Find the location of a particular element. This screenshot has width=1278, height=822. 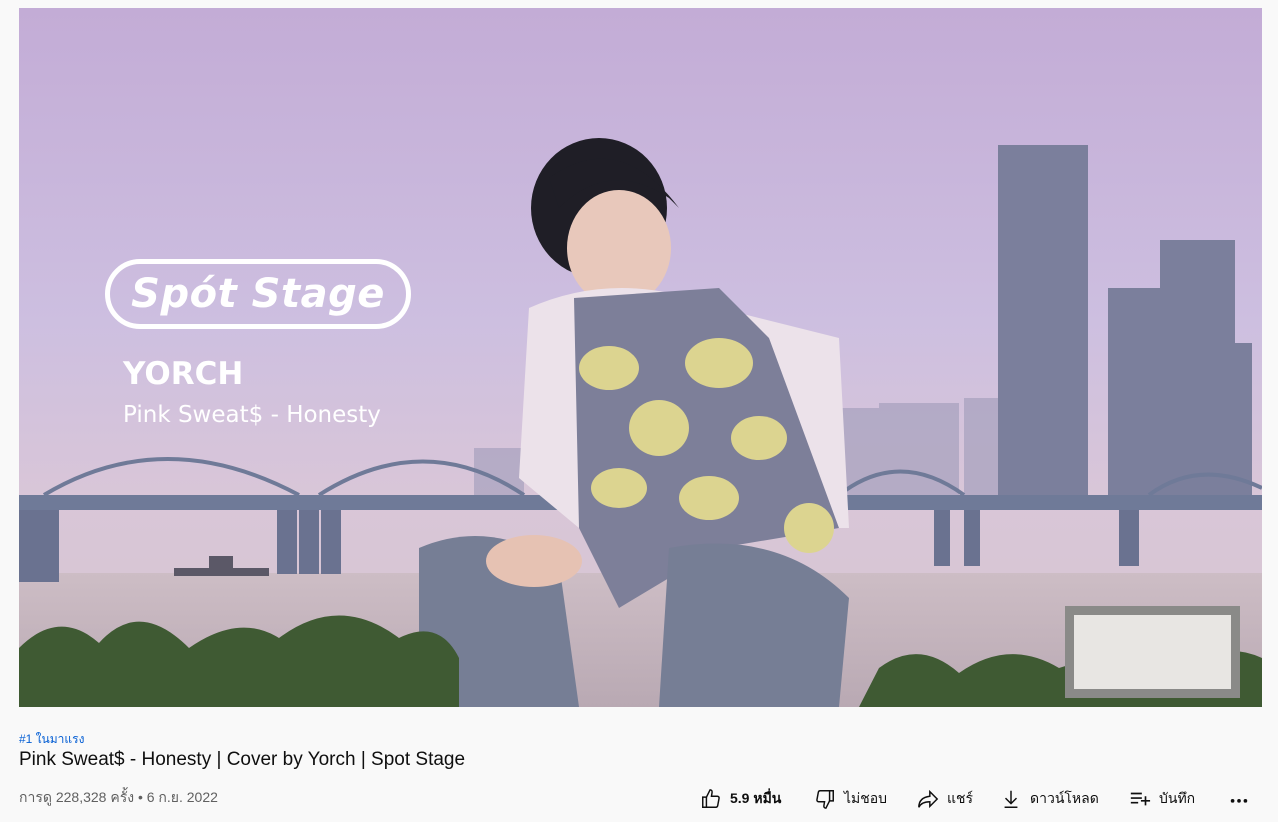

download-button: ดาวน์โหลด is located at coordinates (1049, 799).